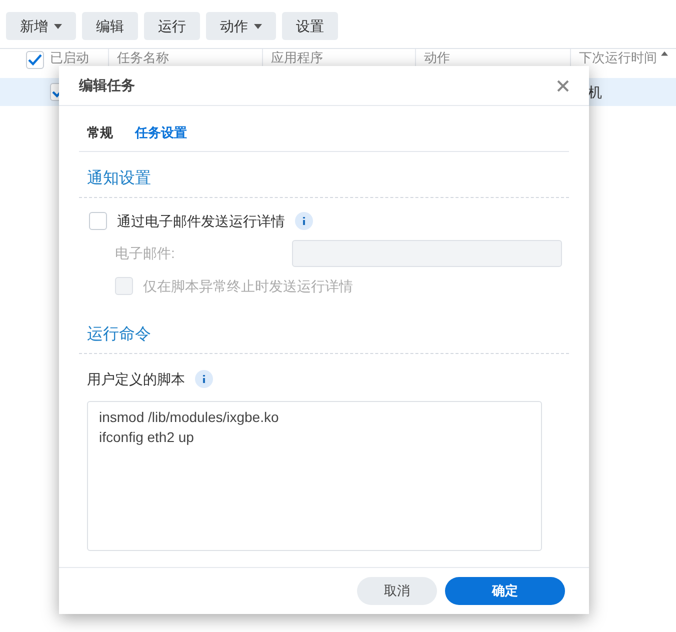 Image resolution: width=676 pixels, height=632 pixels. Describe the element at coordinates (310, 26) in the screenshot. I see `toolbar-button: 设置` at that location.